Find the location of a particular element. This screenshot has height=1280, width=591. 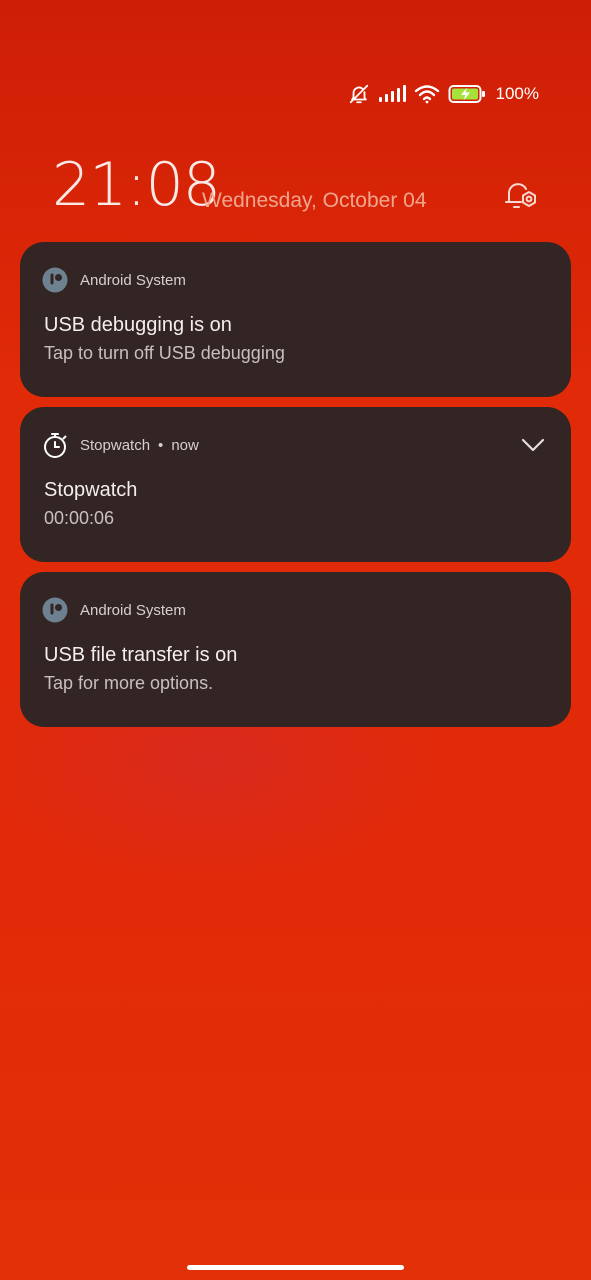

stopwatch-icon is located at coordinates (55, 445).